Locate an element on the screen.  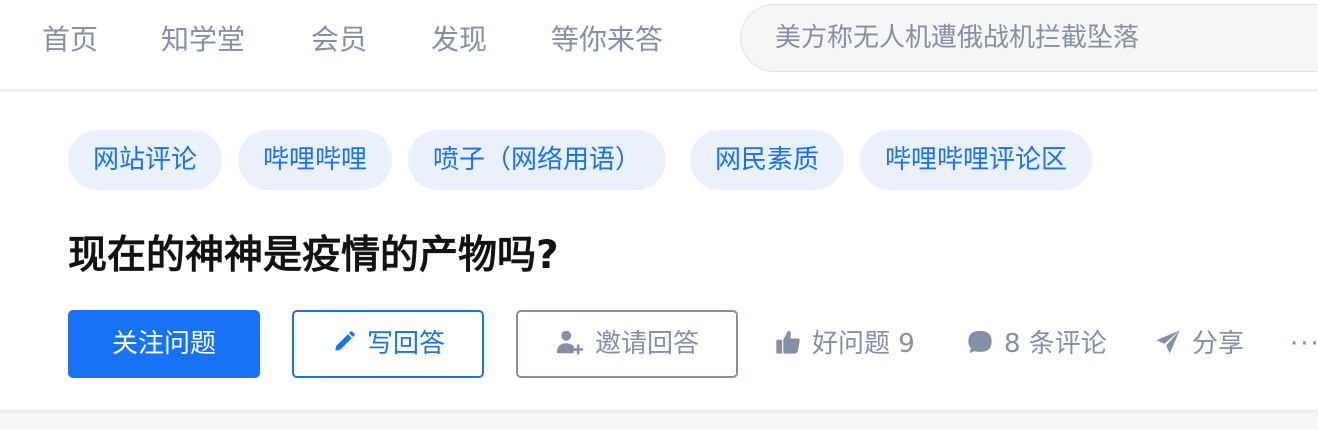
topic-tag: 网民素质 is located at coordinates (767, 160).